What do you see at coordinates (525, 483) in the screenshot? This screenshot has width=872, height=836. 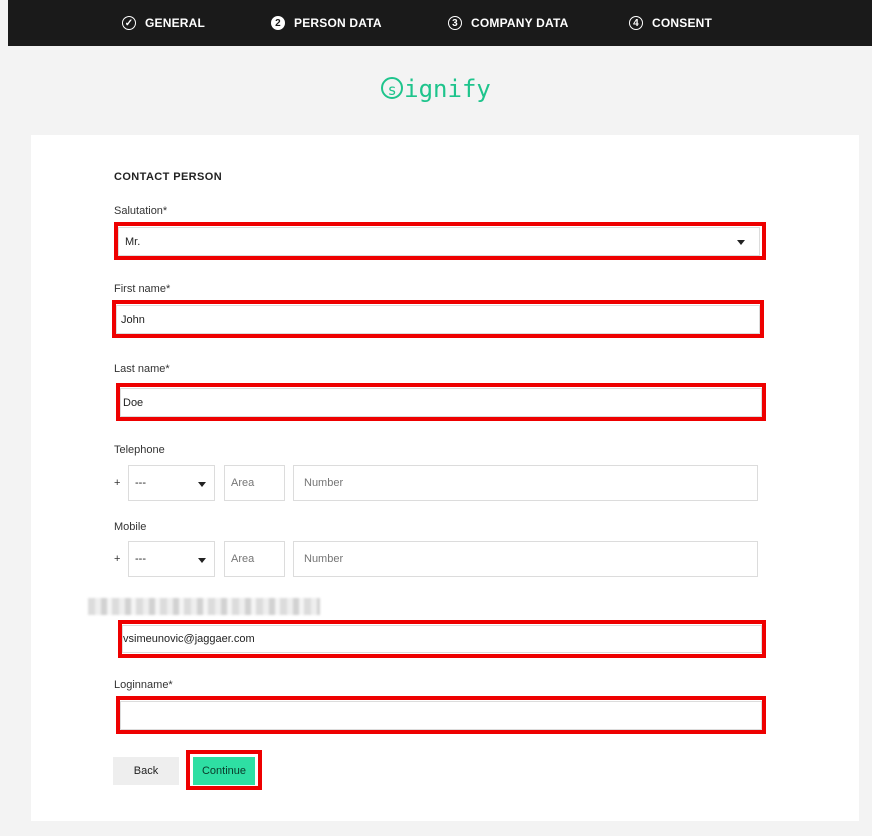 I see `telephone-number-input` at bounding box center [525, 483].